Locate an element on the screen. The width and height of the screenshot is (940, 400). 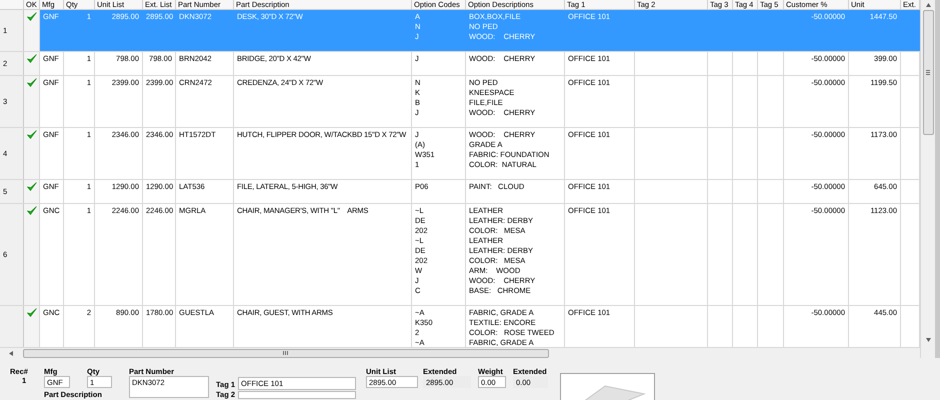
left-arrow-icon is located at coordinates (11, 353).